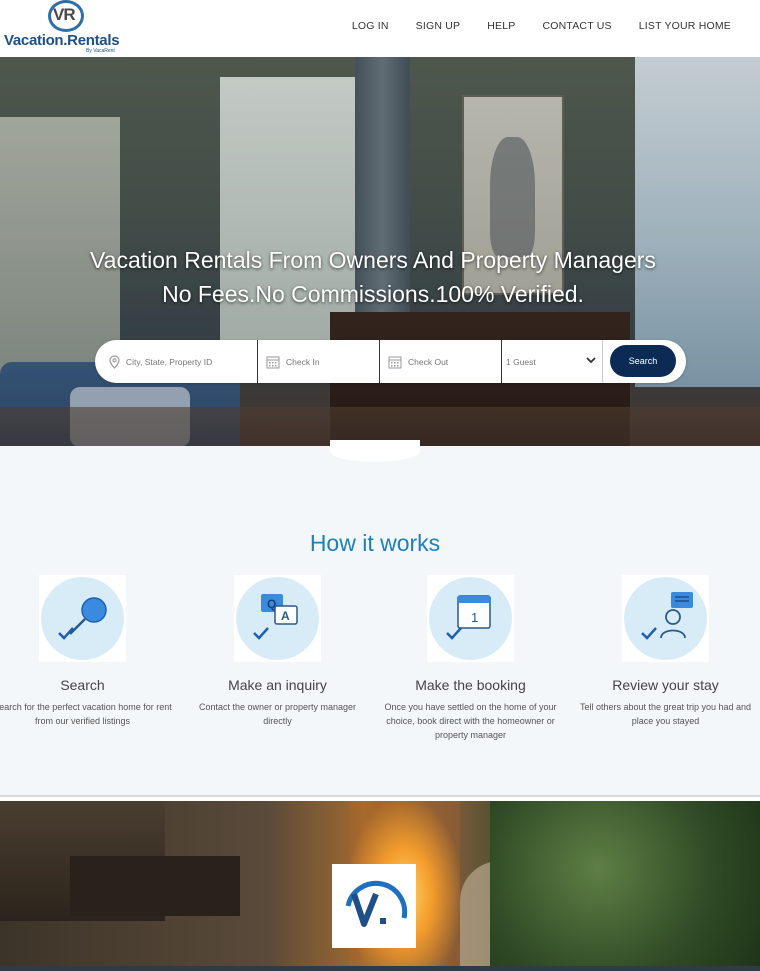 This screenshot has width=760, height=971. What do you see at coordinates (685, 26) in the screenshot?
I see `nav-list-home-link: LIST YOUR HOME` at bounding box center [685, 26].